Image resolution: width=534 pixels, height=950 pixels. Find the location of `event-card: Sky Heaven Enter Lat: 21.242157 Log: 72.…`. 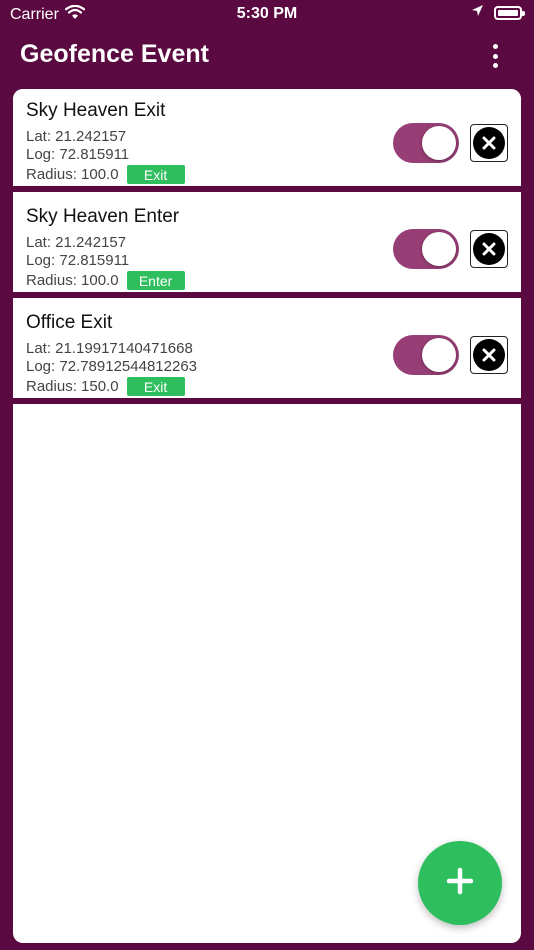

event-card: Sky Heaven Enter Lat: 21.242157 Log: 72.… is located at coordinates (267, 246).